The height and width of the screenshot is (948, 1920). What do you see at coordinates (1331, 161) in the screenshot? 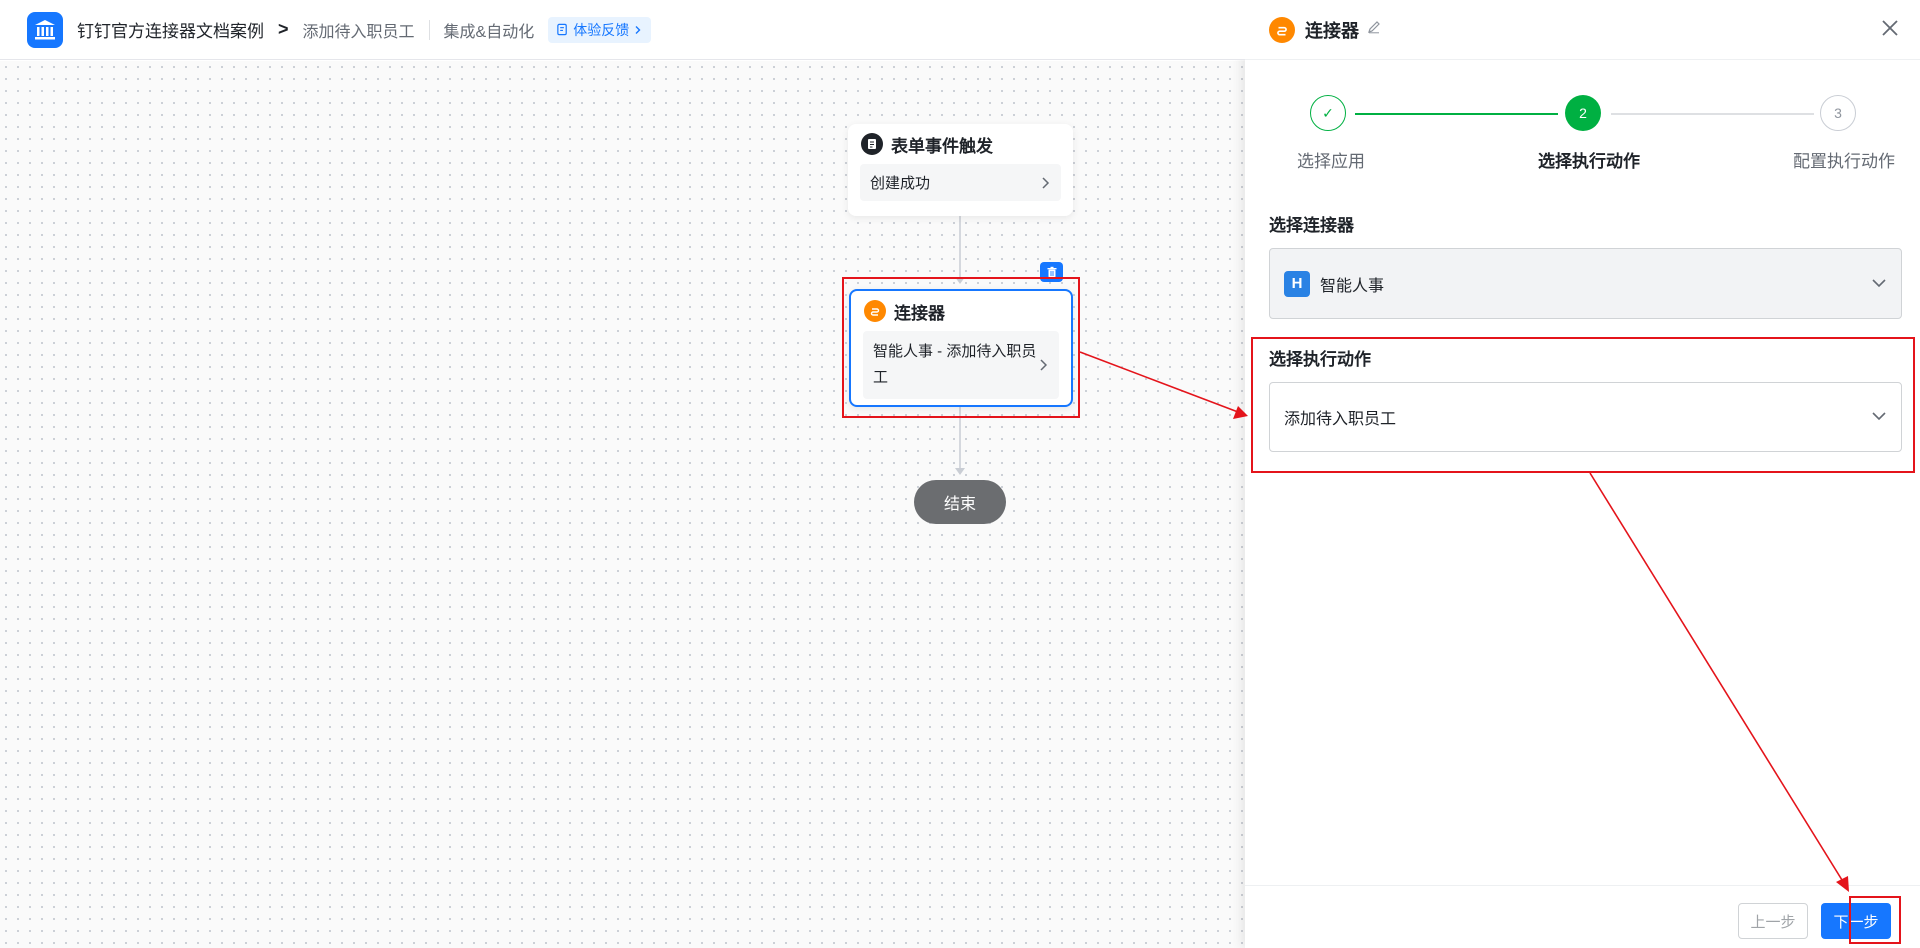
I see `step-1-label: 选择应用` at bounding box center [1331, 161].